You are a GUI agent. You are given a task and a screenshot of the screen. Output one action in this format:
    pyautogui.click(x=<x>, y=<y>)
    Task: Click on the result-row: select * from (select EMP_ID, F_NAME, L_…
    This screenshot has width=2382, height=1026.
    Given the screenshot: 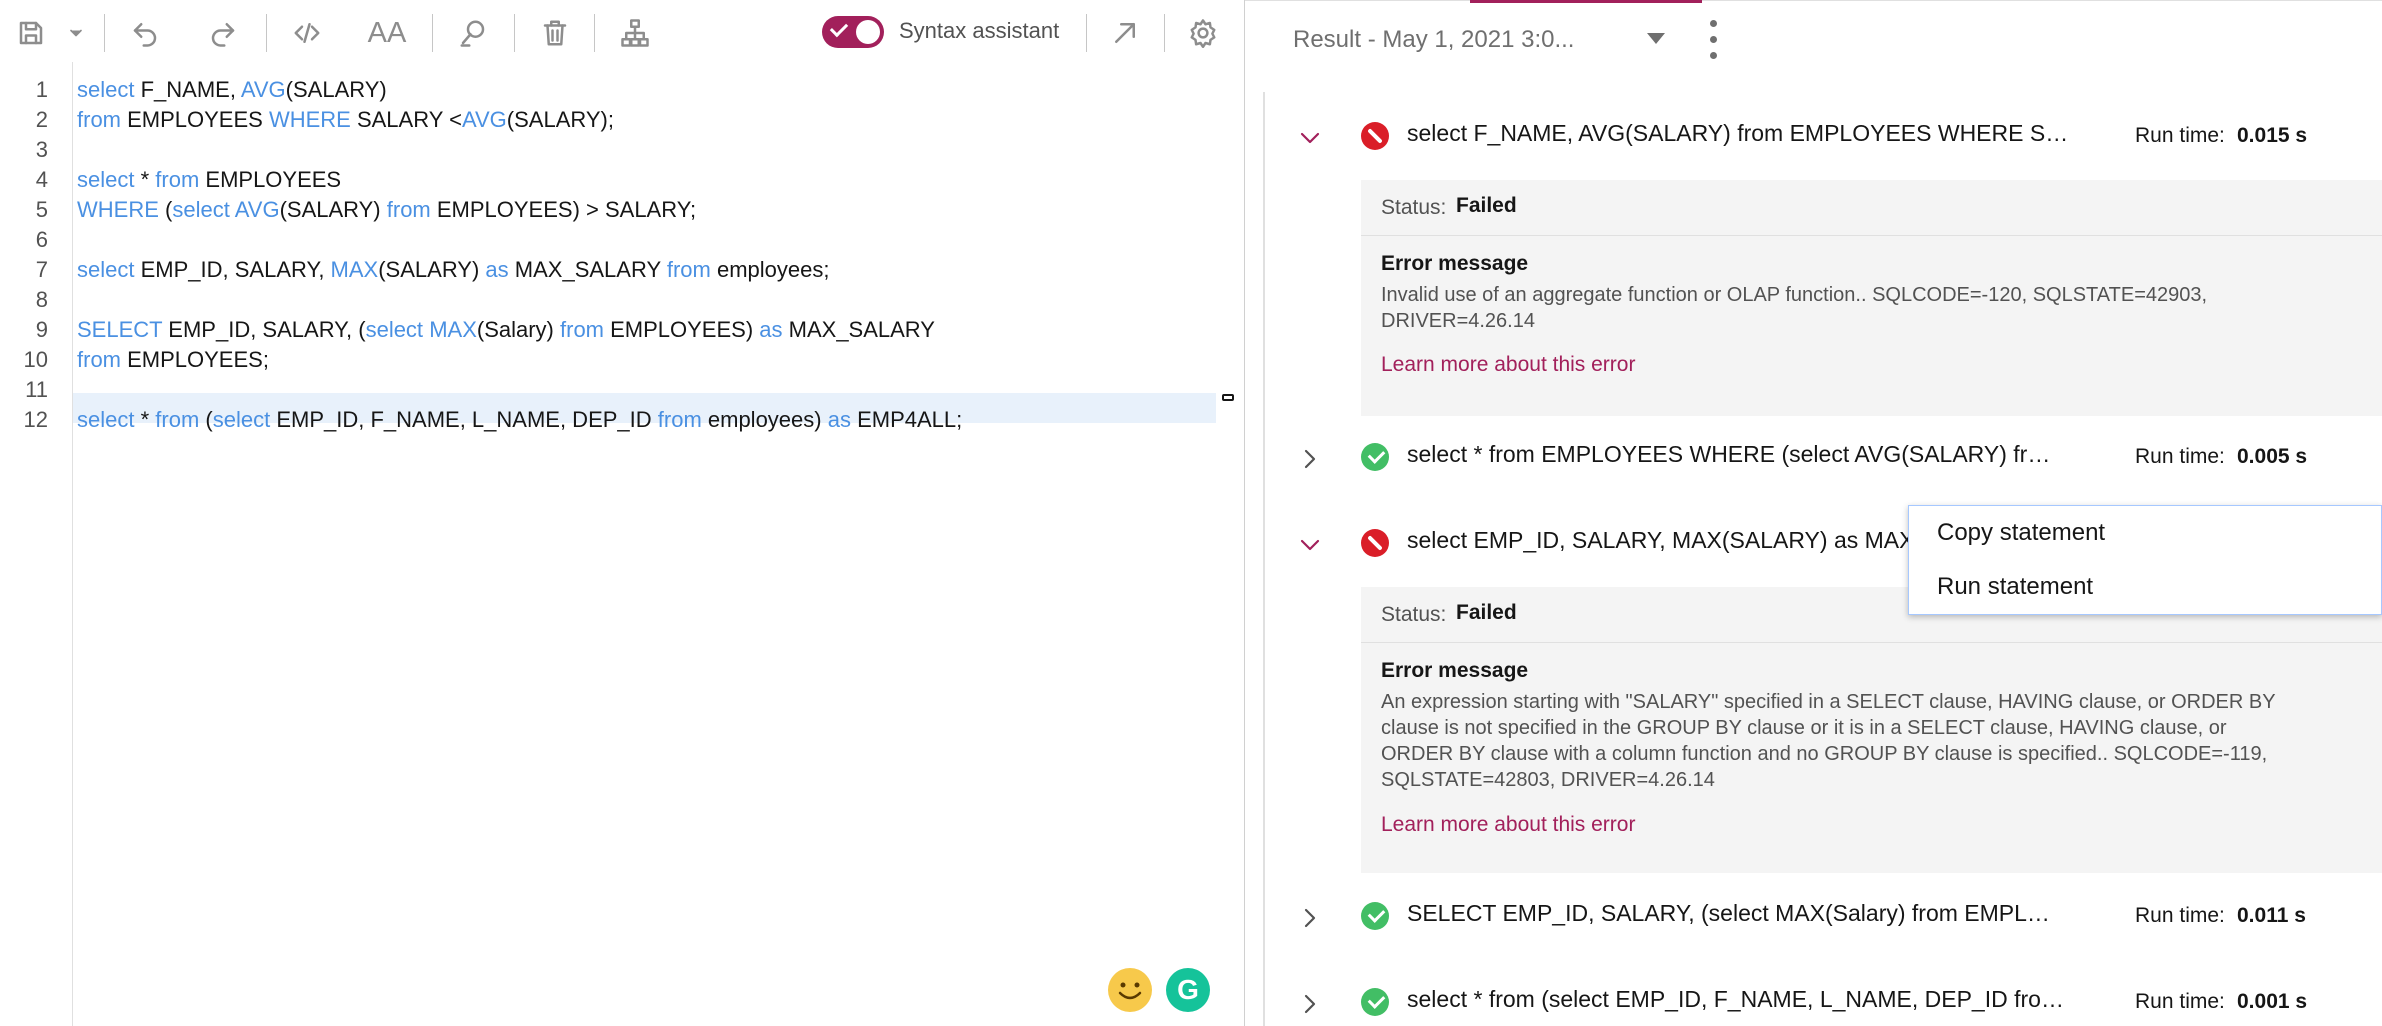 What is the action you would take?
    pyautogui.click(x=1813, y=1002)
    